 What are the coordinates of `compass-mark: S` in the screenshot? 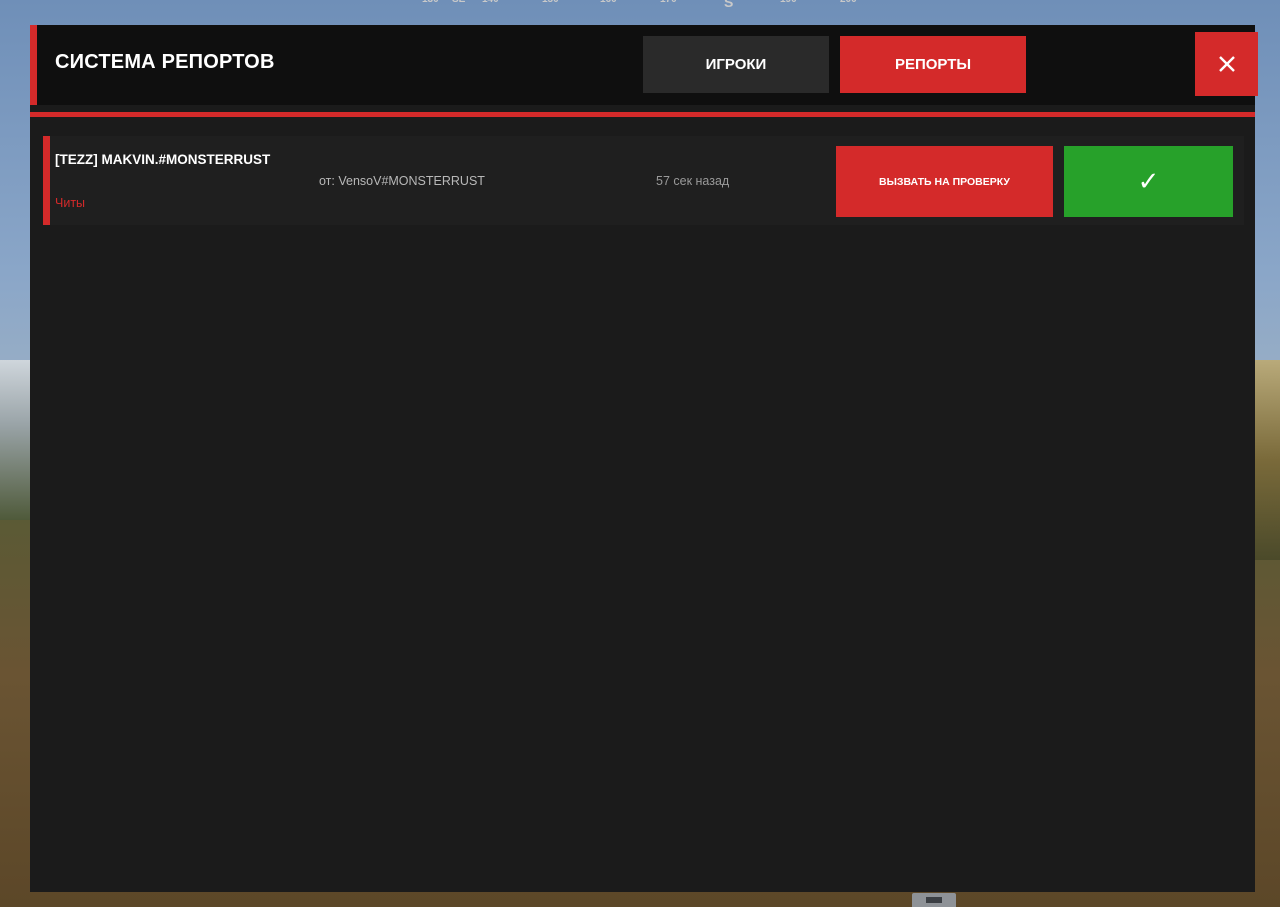 It's located at (729, 5).